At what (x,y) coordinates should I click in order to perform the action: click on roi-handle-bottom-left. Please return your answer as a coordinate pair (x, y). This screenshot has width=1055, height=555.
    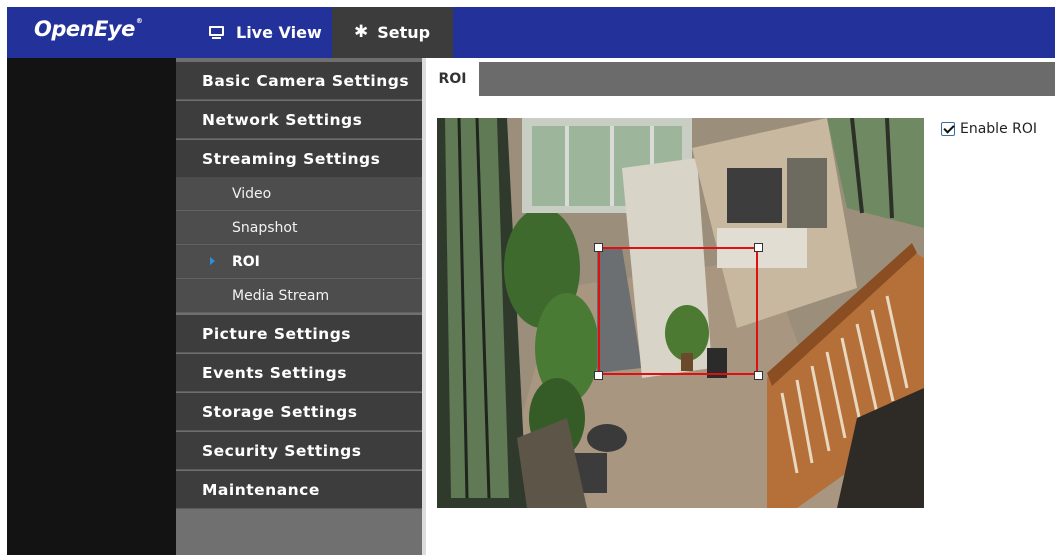
    Looking at the image, I should click on (598, 375).